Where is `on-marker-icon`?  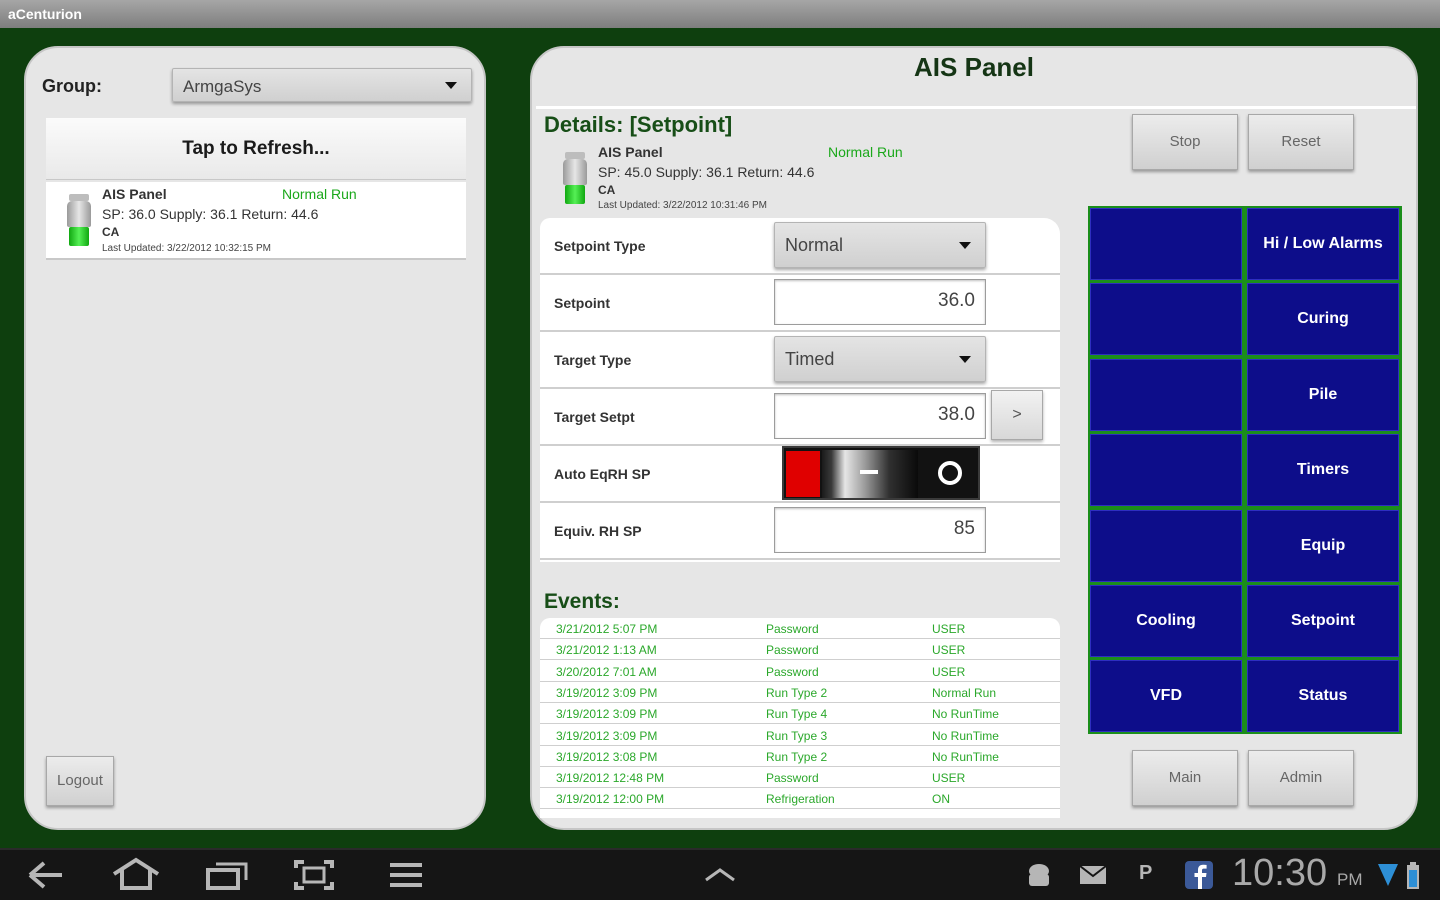
on-marker-icon is located at coordinates (869, 472).